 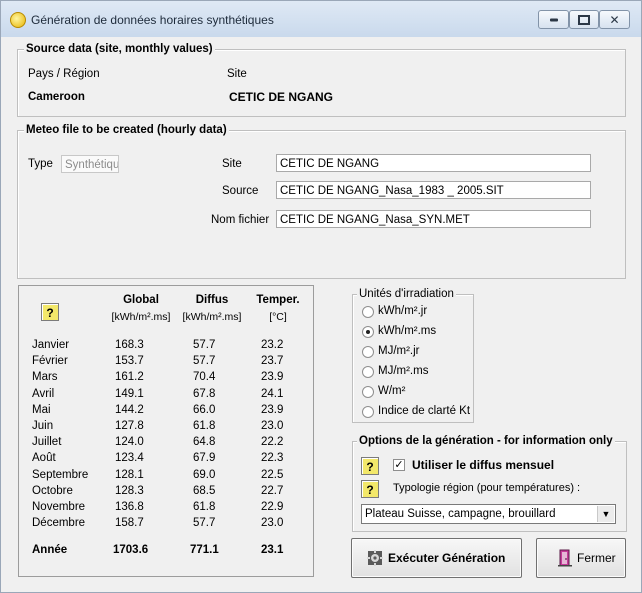 I want to click on row-temp: 22.5, so click(x=272, y=475).